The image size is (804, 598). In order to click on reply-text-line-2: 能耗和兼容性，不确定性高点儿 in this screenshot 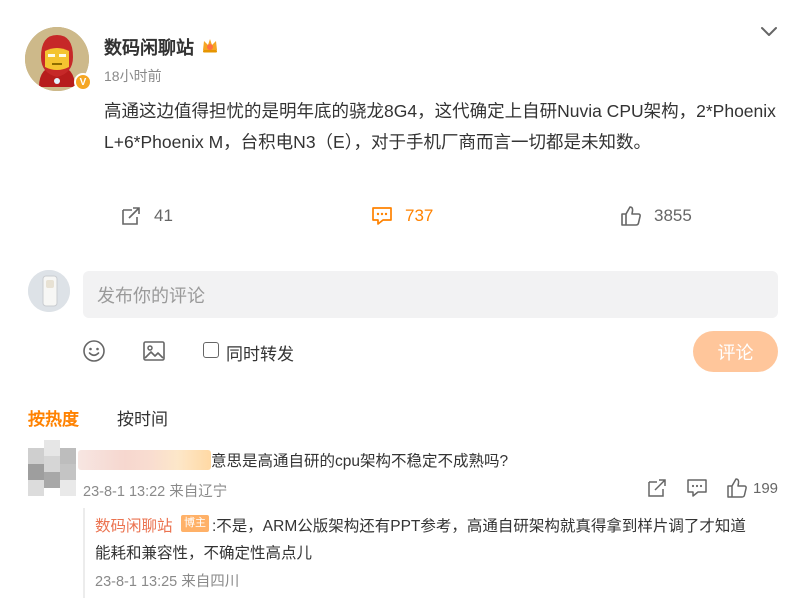, I will do `click(204, 553)`.